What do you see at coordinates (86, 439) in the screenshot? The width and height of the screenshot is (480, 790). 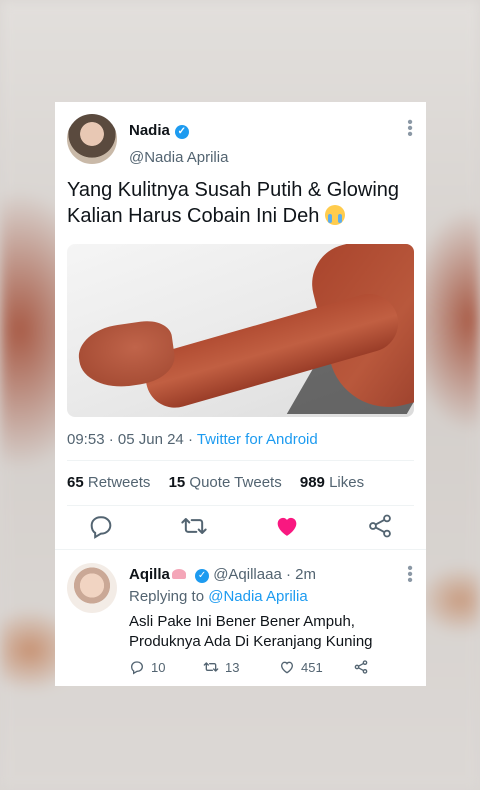 I see `tweet-time: 09:53` at bounding box center [86, 439].